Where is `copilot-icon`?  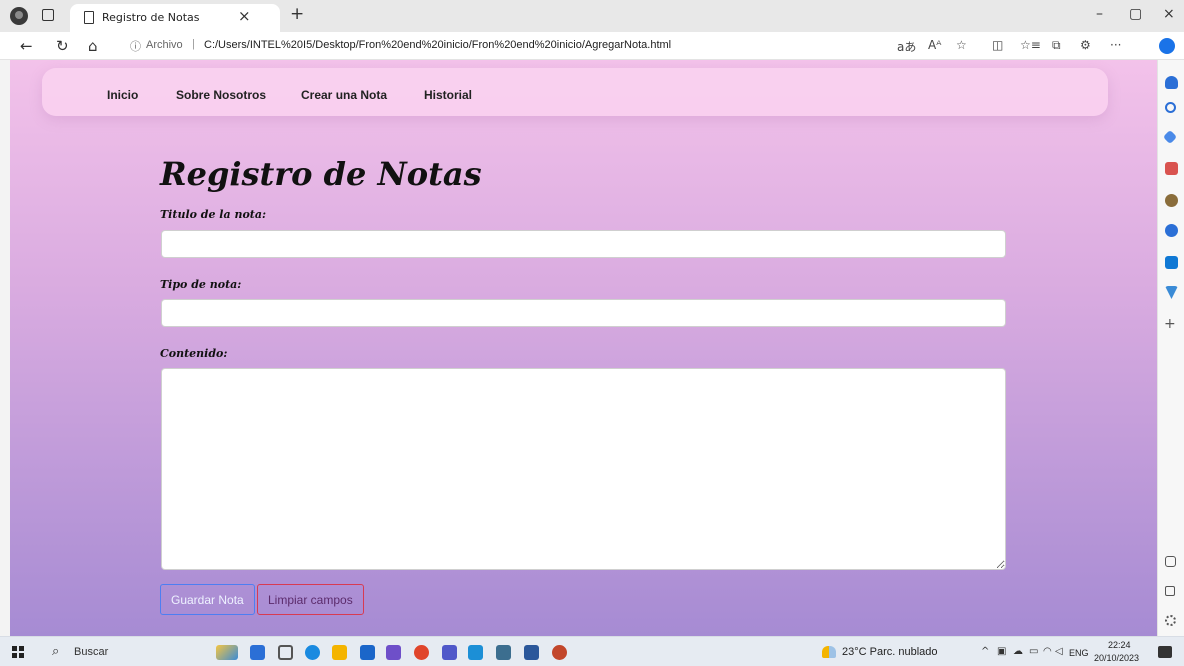
copilot-icon is located at coordinates (1167, 46).